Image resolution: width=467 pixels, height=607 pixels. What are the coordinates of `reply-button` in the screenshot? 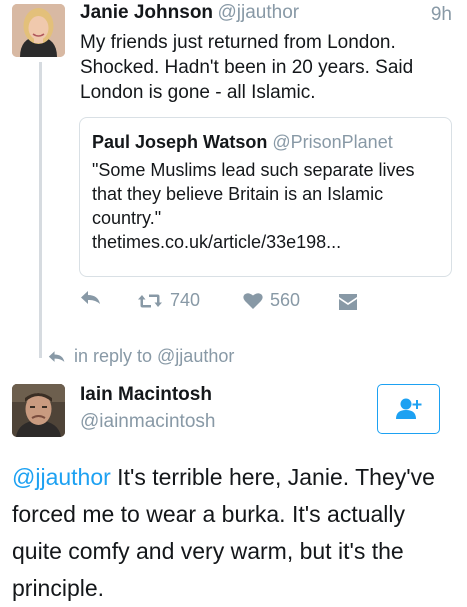 It's located at (91, 298).